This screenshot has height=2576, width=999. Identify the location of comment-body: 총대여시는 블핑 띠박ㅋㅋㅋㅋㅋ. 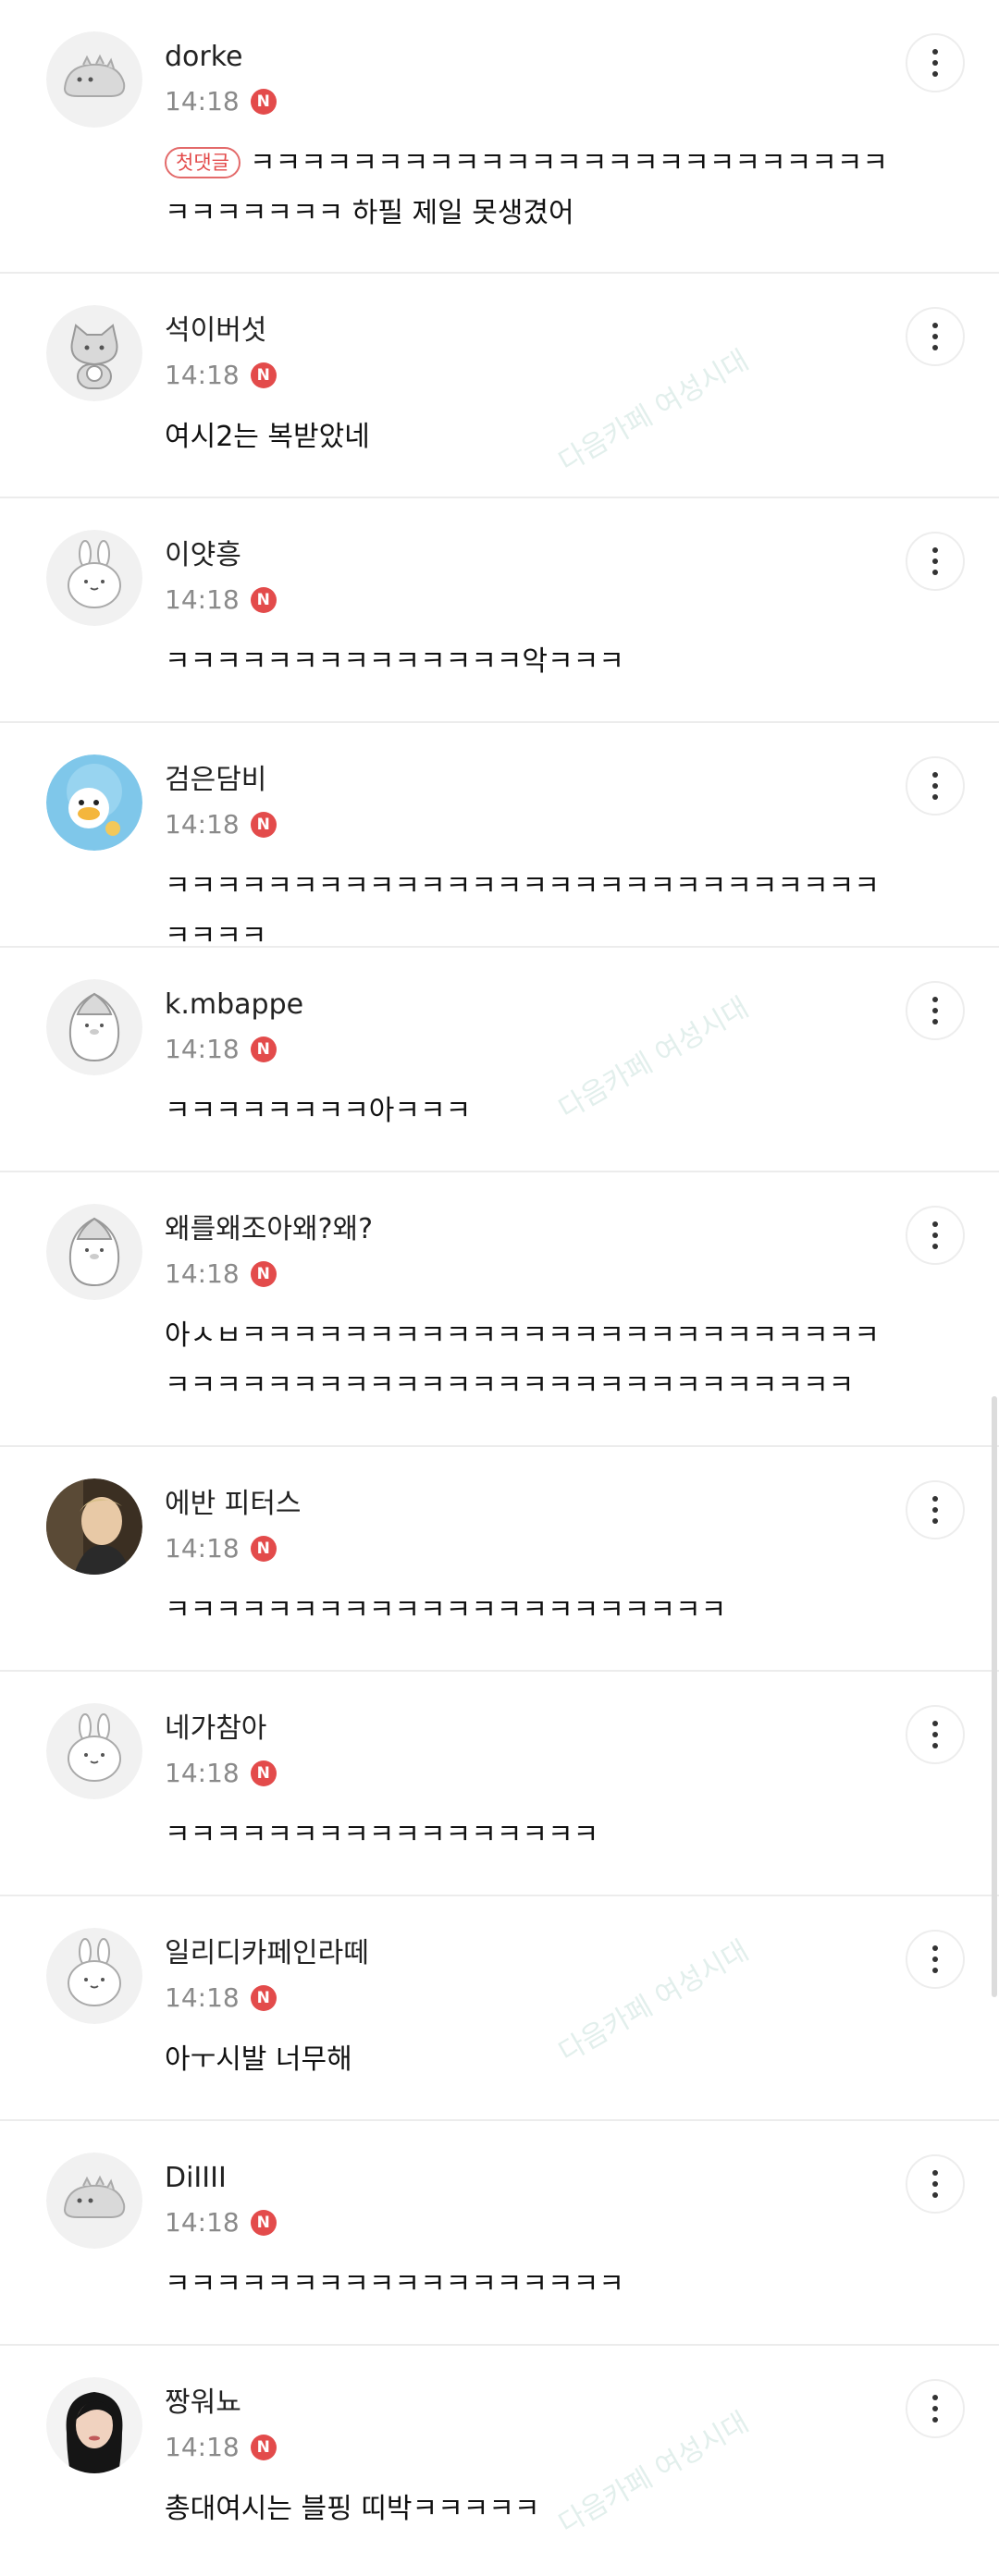
(535, 2509).